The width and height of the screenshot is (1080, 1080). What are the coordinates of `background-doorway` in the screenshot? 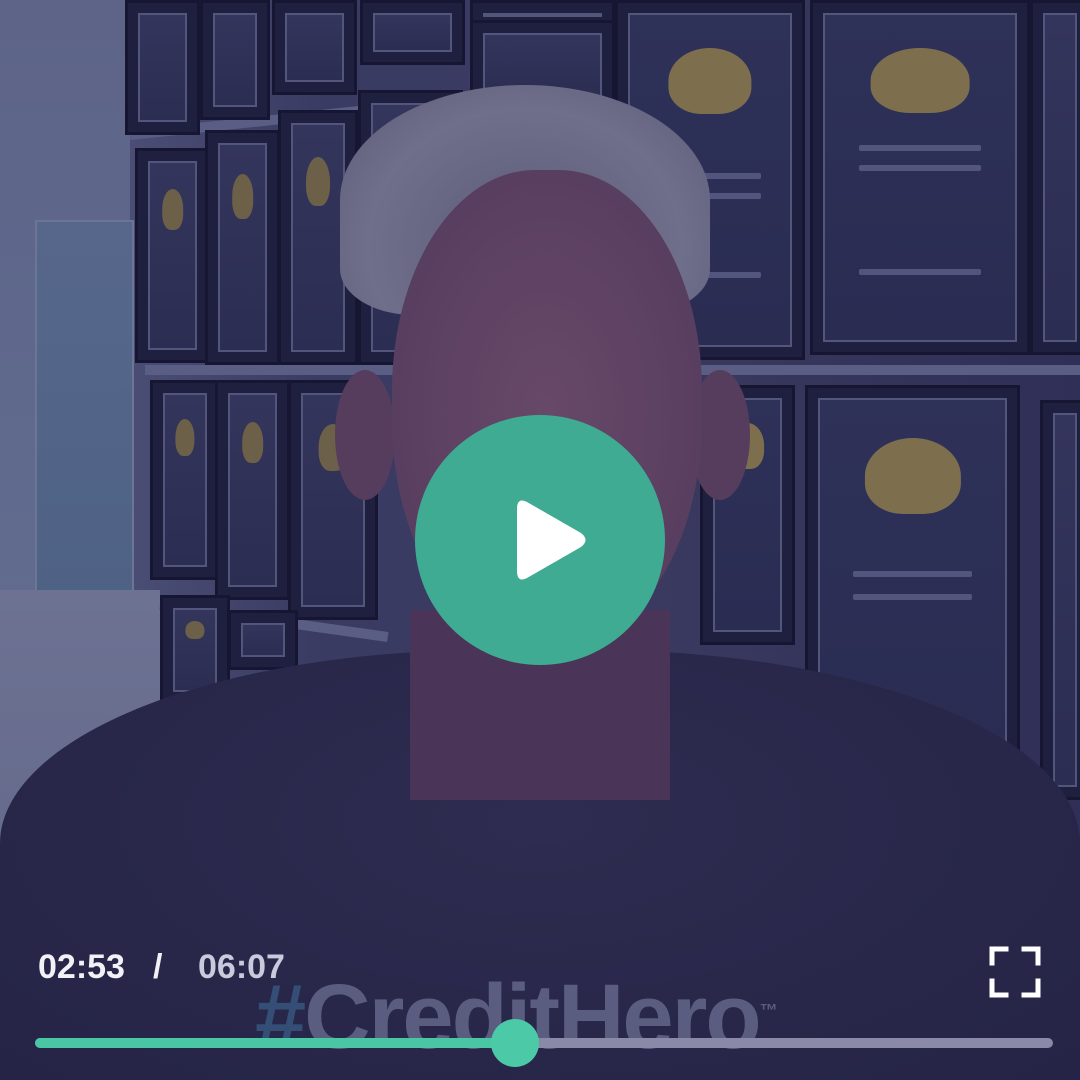 It's located at (84, 417).